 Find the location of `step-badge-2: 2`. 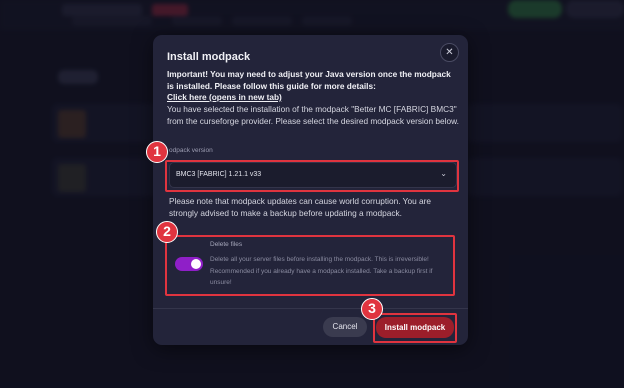

step-badge-2: 2 is located at coordinates (167, 232).